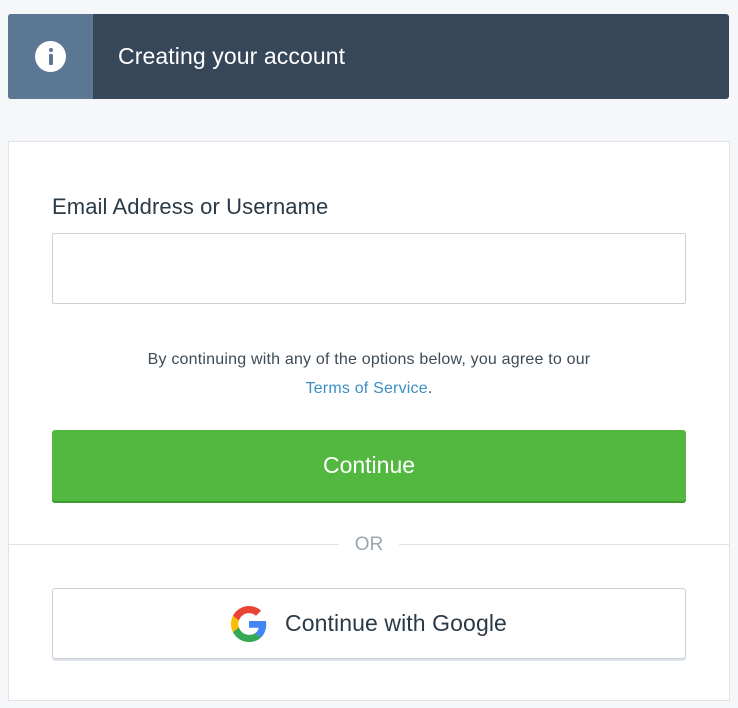 This screenshot has width=738, height=708. What do you see at coordinates (190, 206) in the screenshot?
I see `email-label: Email Address or Username` at bounding box center [190, 206].